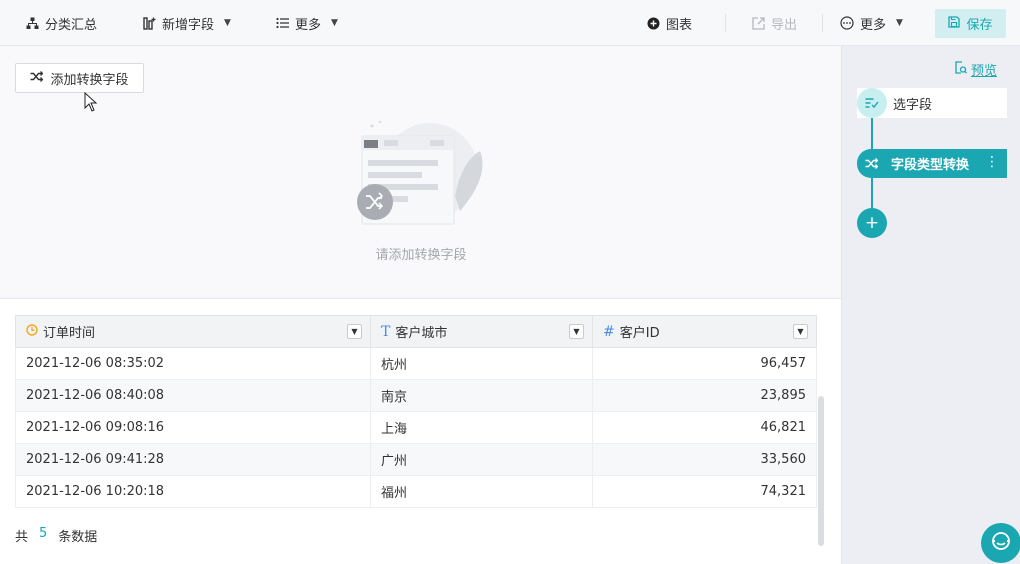  What do you see at coordinates (22, 537) in the screenshot?
I see `row-count-prefix: 共` at bounding box center [22, 537].